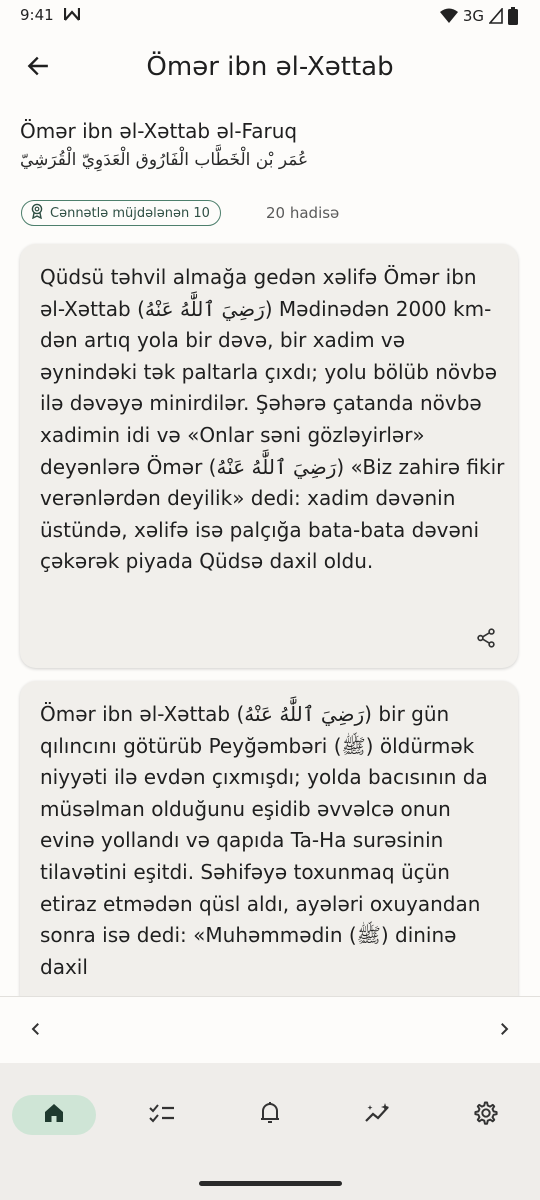 The width and height of the screenshot is (540, 1200). I want to click on chevron-right-icon, so click(504, 1031).